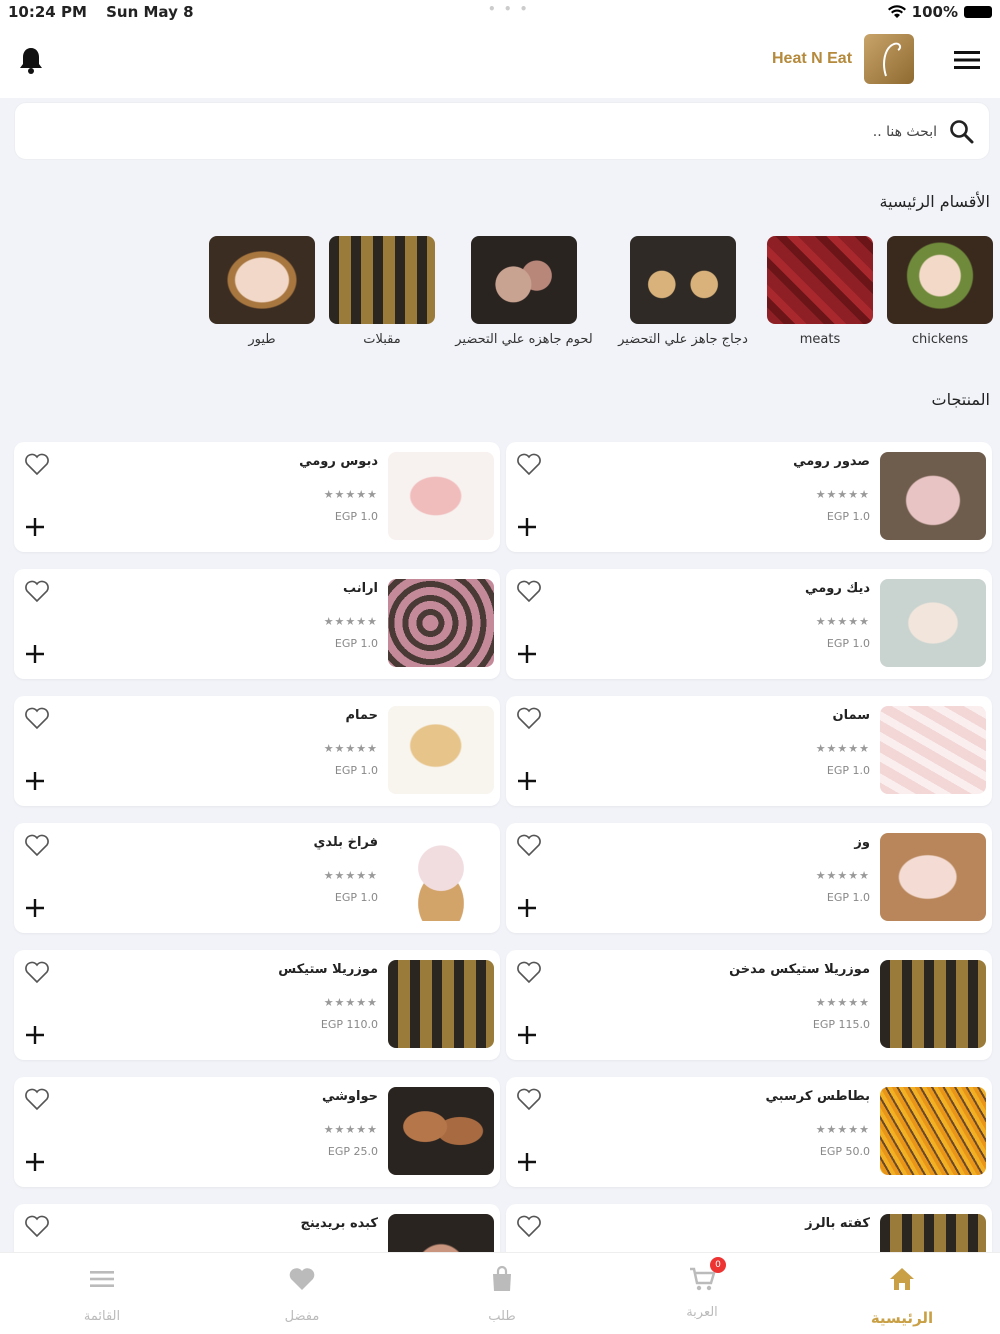  Describe the element at coordinates (362, 715) in the screenshot. I see `product-name: حمام` at that location.